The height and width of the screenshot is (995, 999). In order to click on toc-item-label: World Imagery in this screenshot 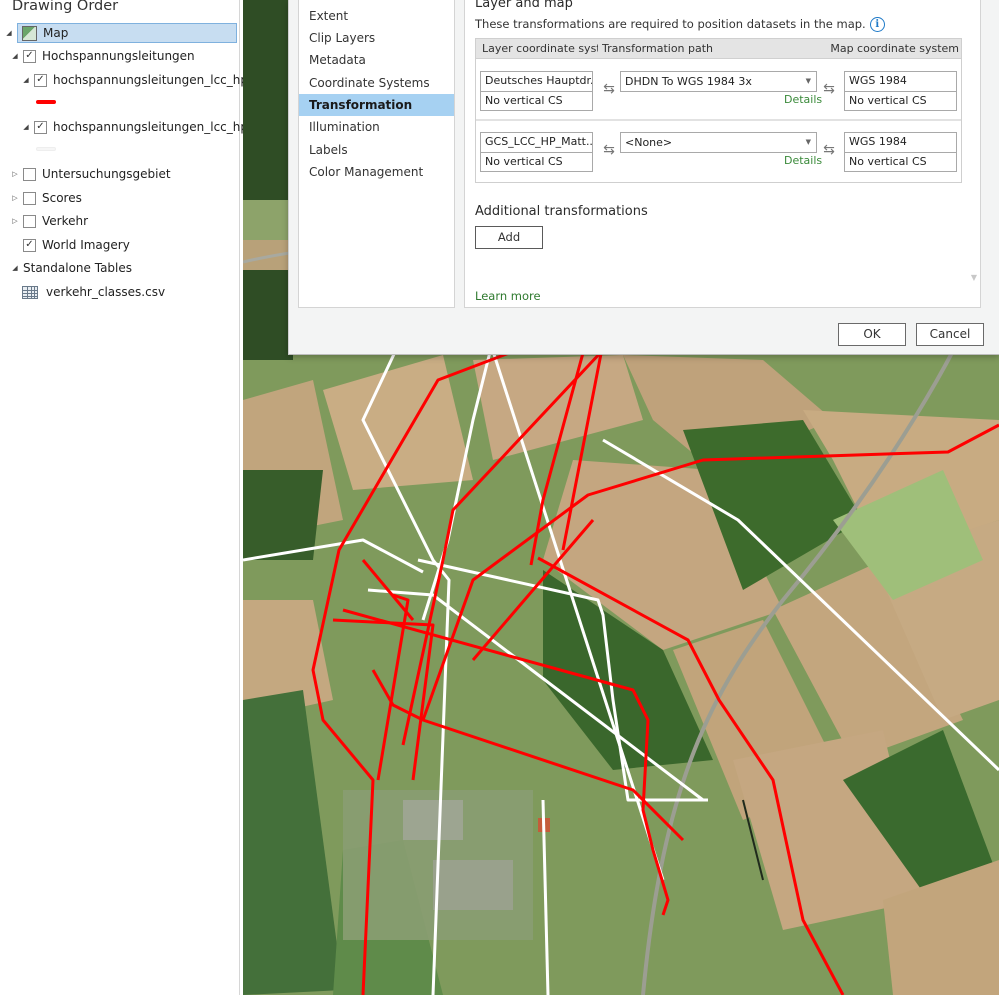, I will do `click(86, 245)`.